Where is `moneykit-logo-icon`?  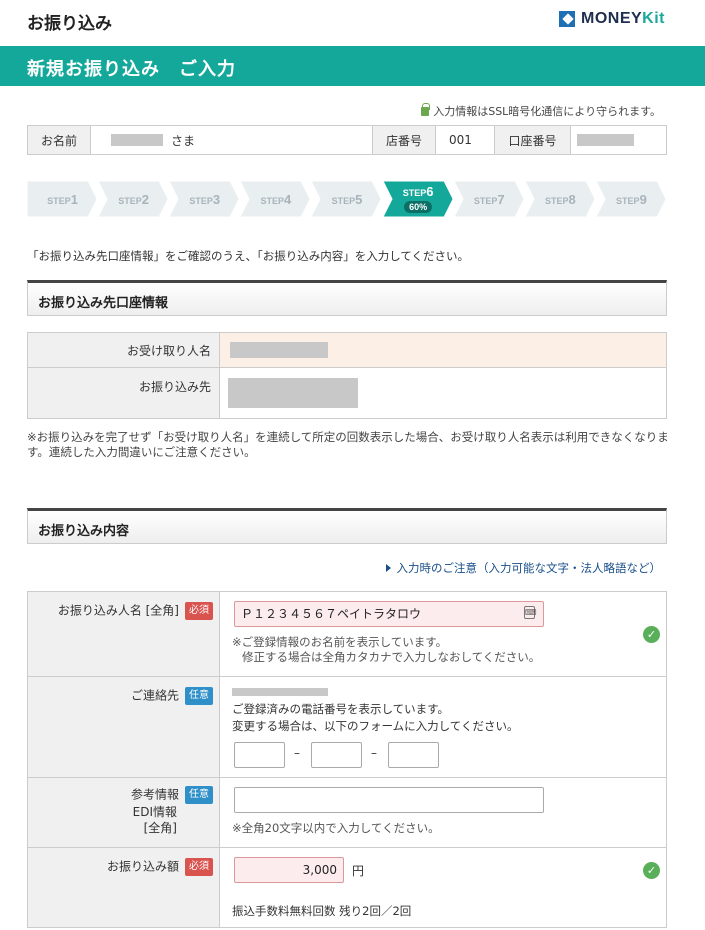
moneykit-logo-icon is located at coordinates (567, 19).